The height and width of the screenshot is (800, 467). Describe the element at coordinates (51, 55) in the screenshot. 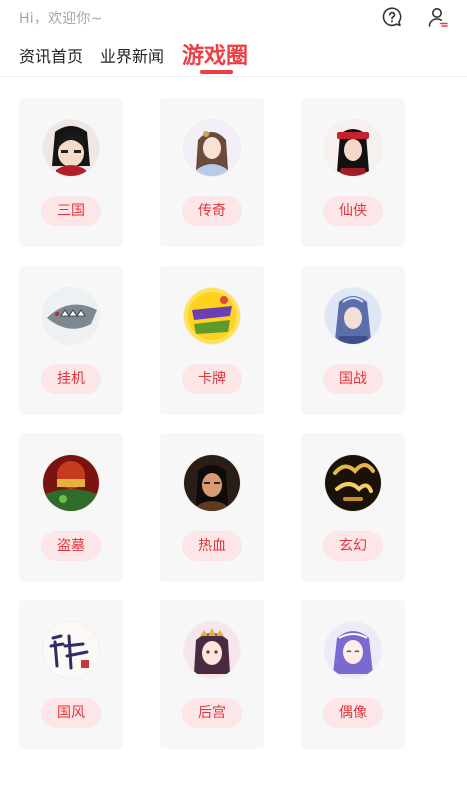

I see `tab-news-home: 资讯首页` at that location.